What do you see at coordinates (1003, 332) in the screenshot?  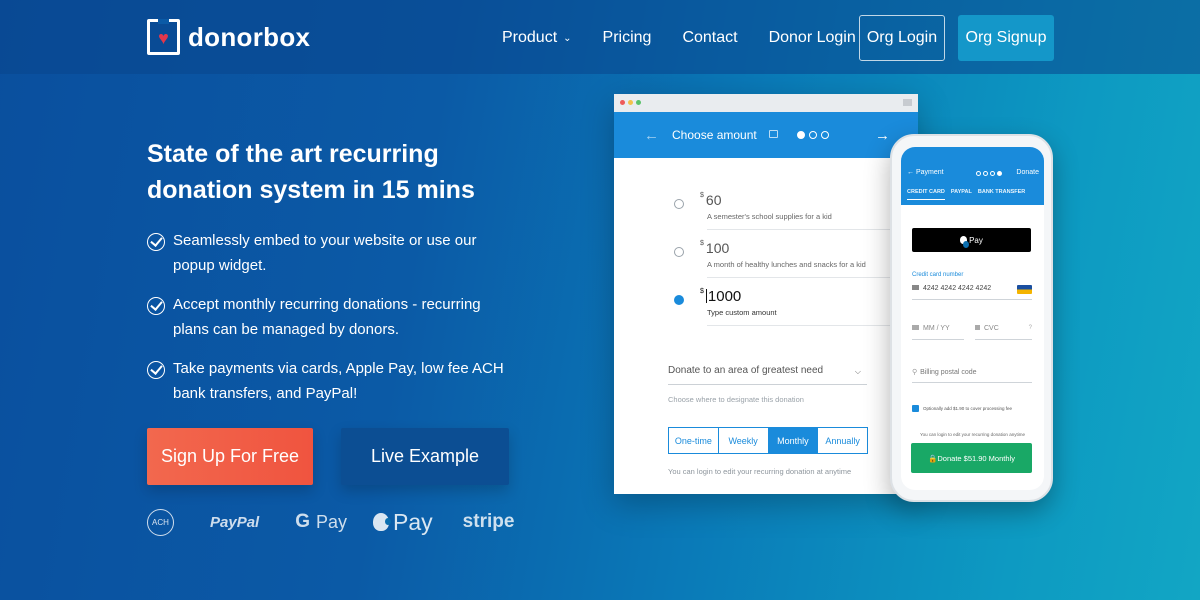 I see `cvc-field: CVC ?` at bounding box center [1003, 332].